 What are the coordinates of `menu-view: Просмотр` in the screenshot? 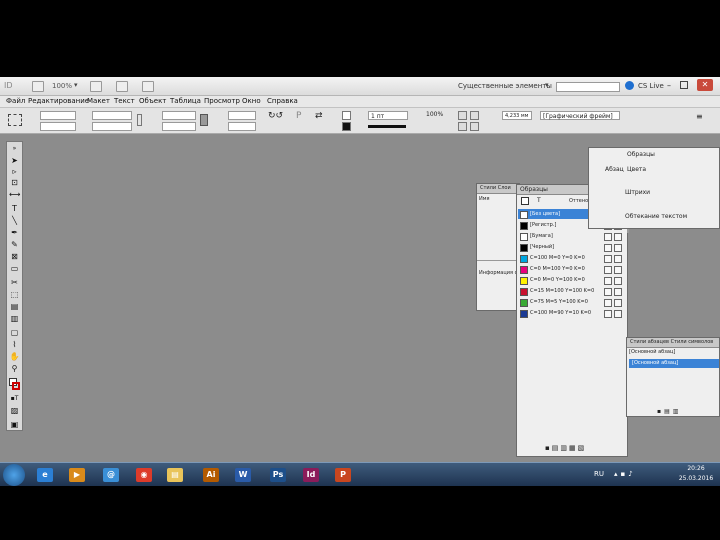 It's located at (222, 101).